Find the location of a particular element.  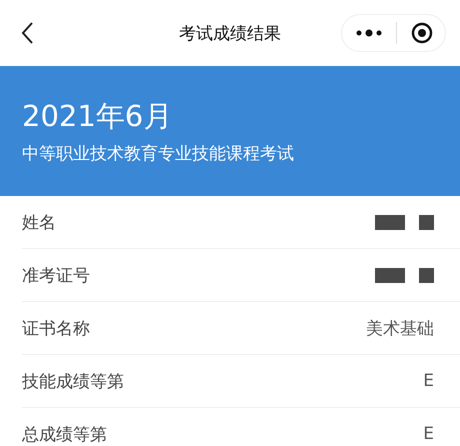

field-label: 总成绩等第 is located at coordinates (64, 435).